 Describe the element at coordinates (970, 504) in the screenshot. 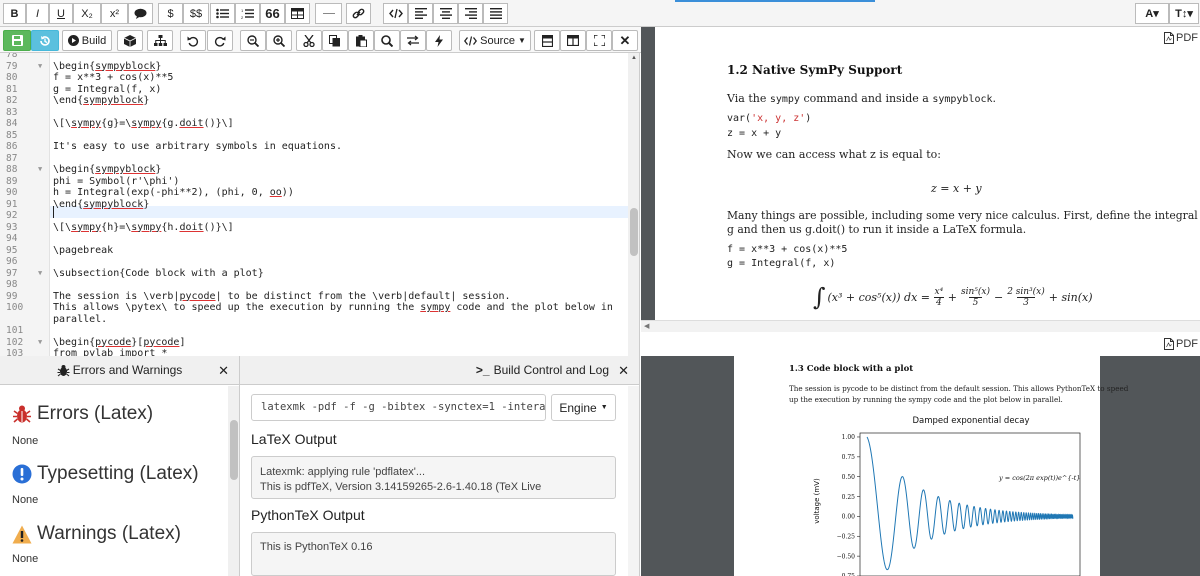

I see `plot-frame` at that location.